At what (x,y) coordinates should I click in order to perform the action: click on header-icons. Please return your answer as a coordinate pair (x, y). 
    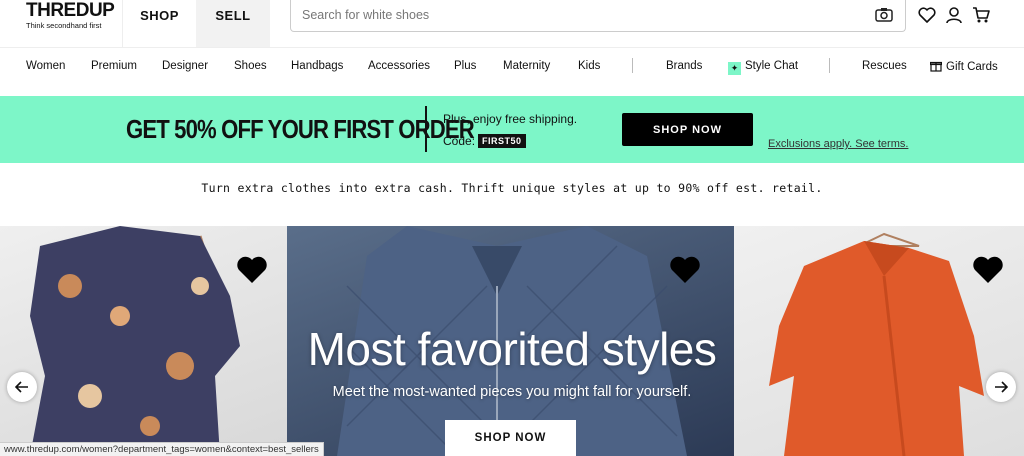
    Looking at the image, I should click on (954, 16).